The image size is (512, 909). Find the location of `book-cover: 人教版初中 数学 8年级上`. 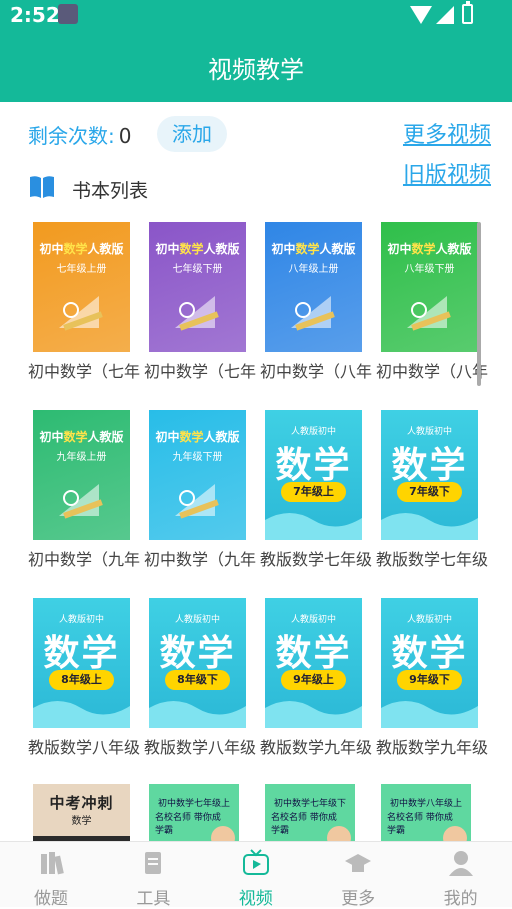

book-cover: 人教版初中 数学 8年级上 is located at coordinates (81, 663).